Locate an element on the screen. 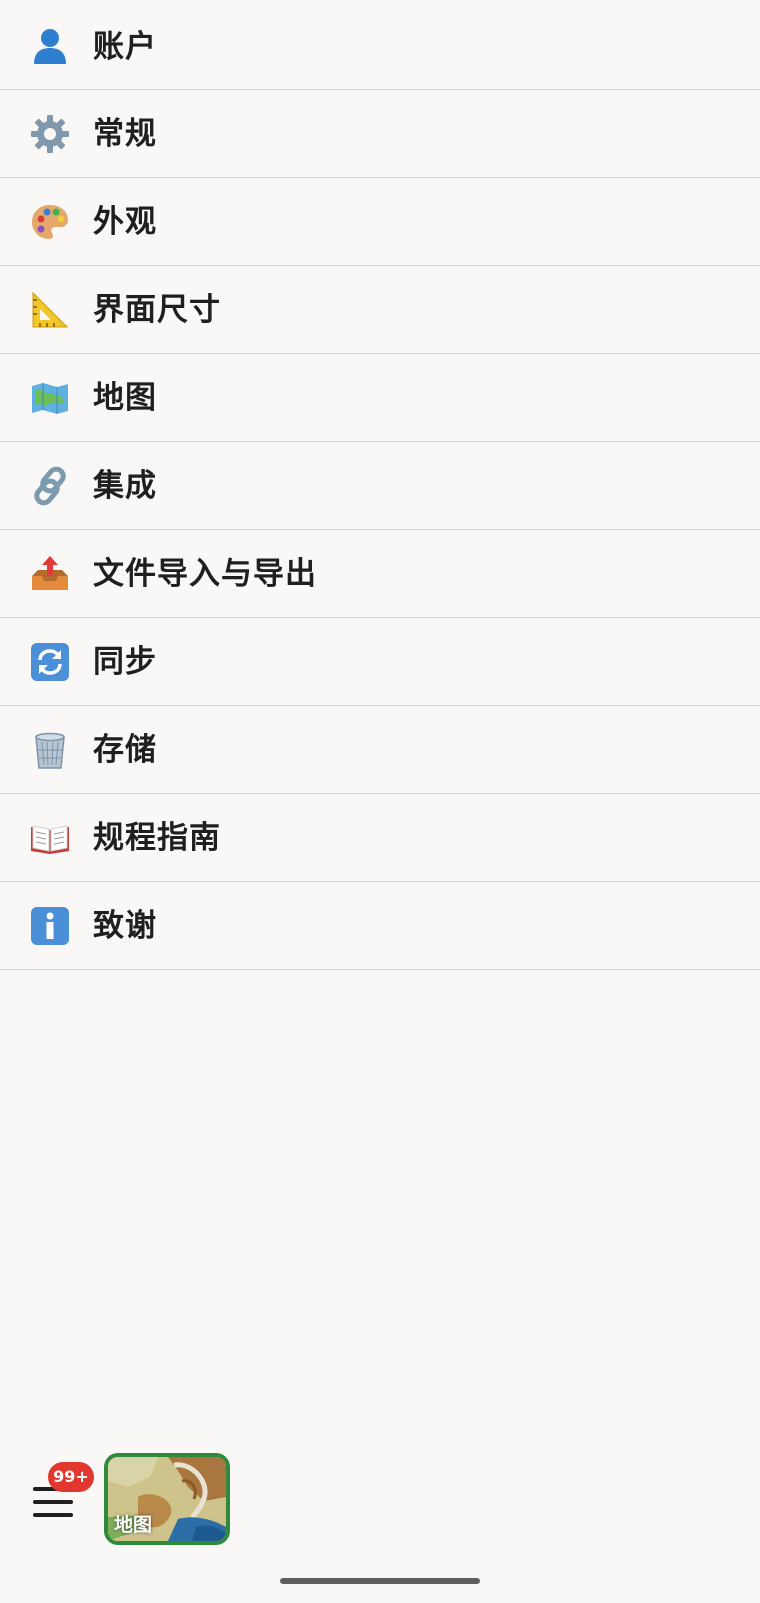  menu-item-sync: 同步 is located at coordinates (380, 662).